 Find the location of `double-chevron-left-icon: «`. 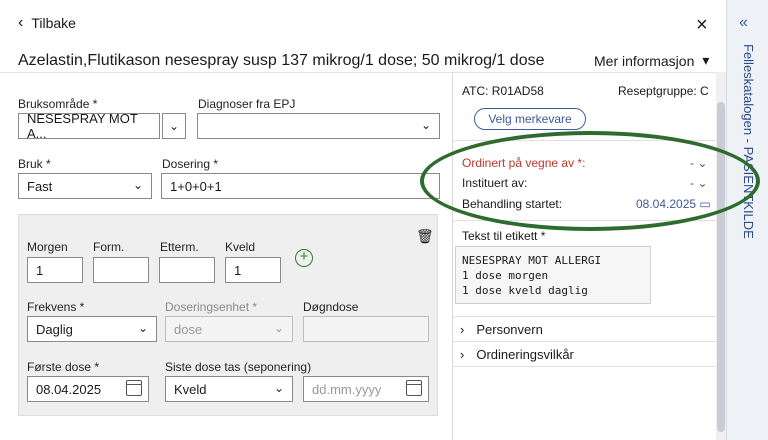

double-chevron-left-icon: « is located at coordinates (743, 23).